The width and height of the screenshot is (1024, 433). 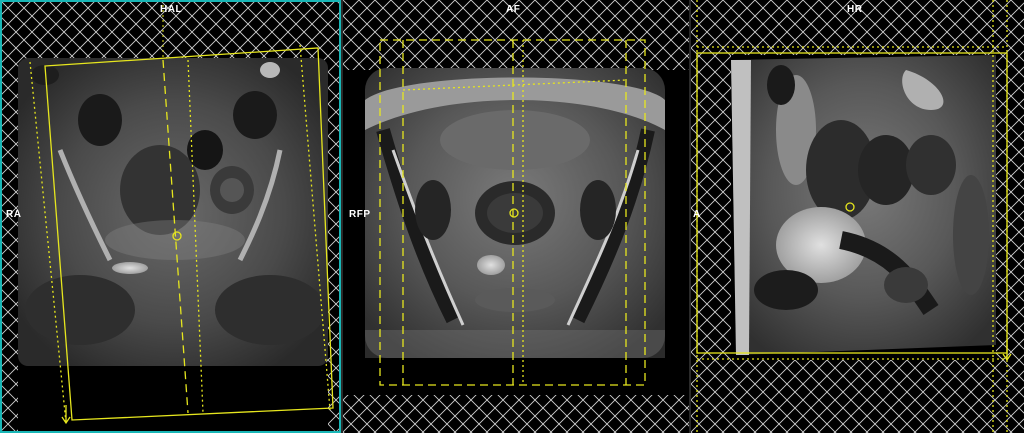 I want to click on orientation-label-top: HR, so click(x=855, y=9).